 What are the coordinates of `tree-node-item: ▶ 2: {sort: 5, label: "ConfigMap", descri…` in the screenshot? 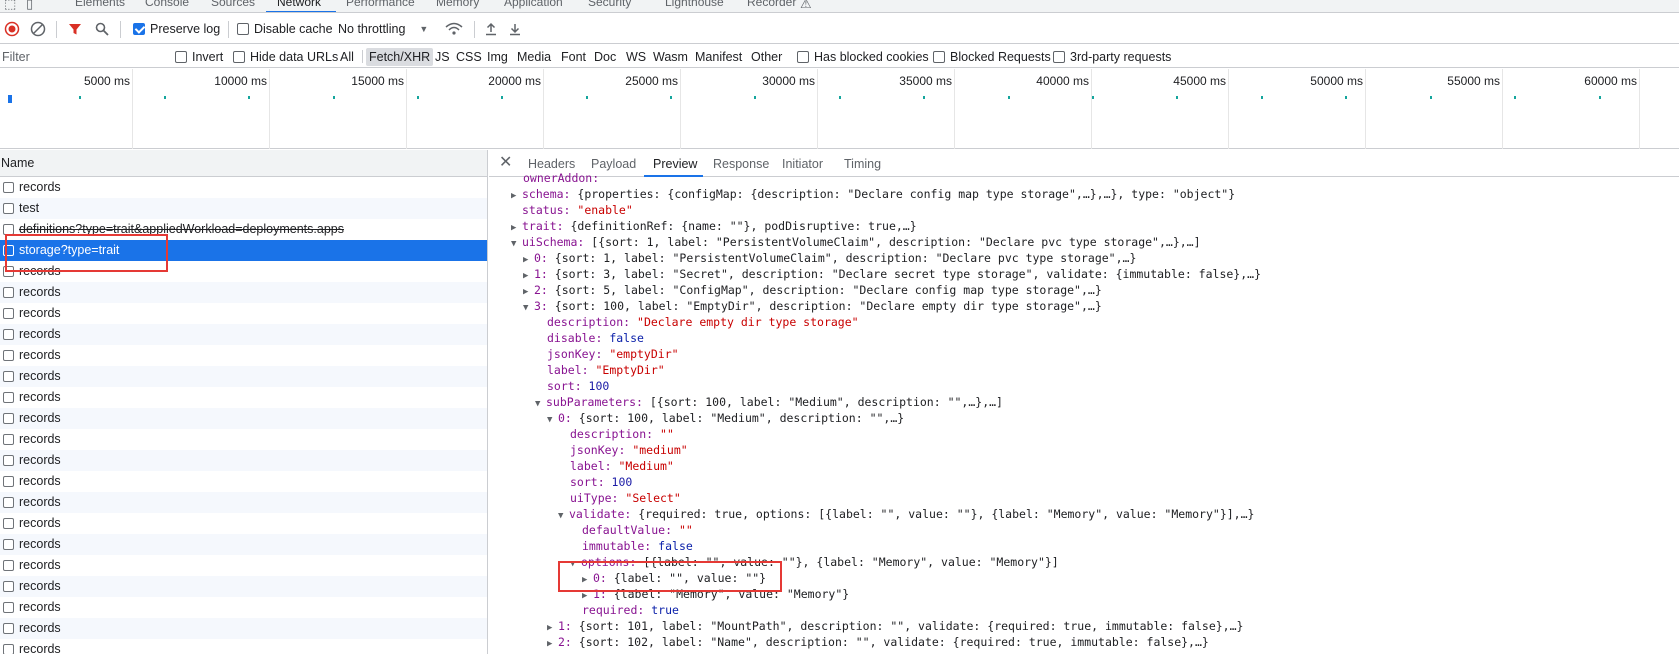 It's located at (812, 290).